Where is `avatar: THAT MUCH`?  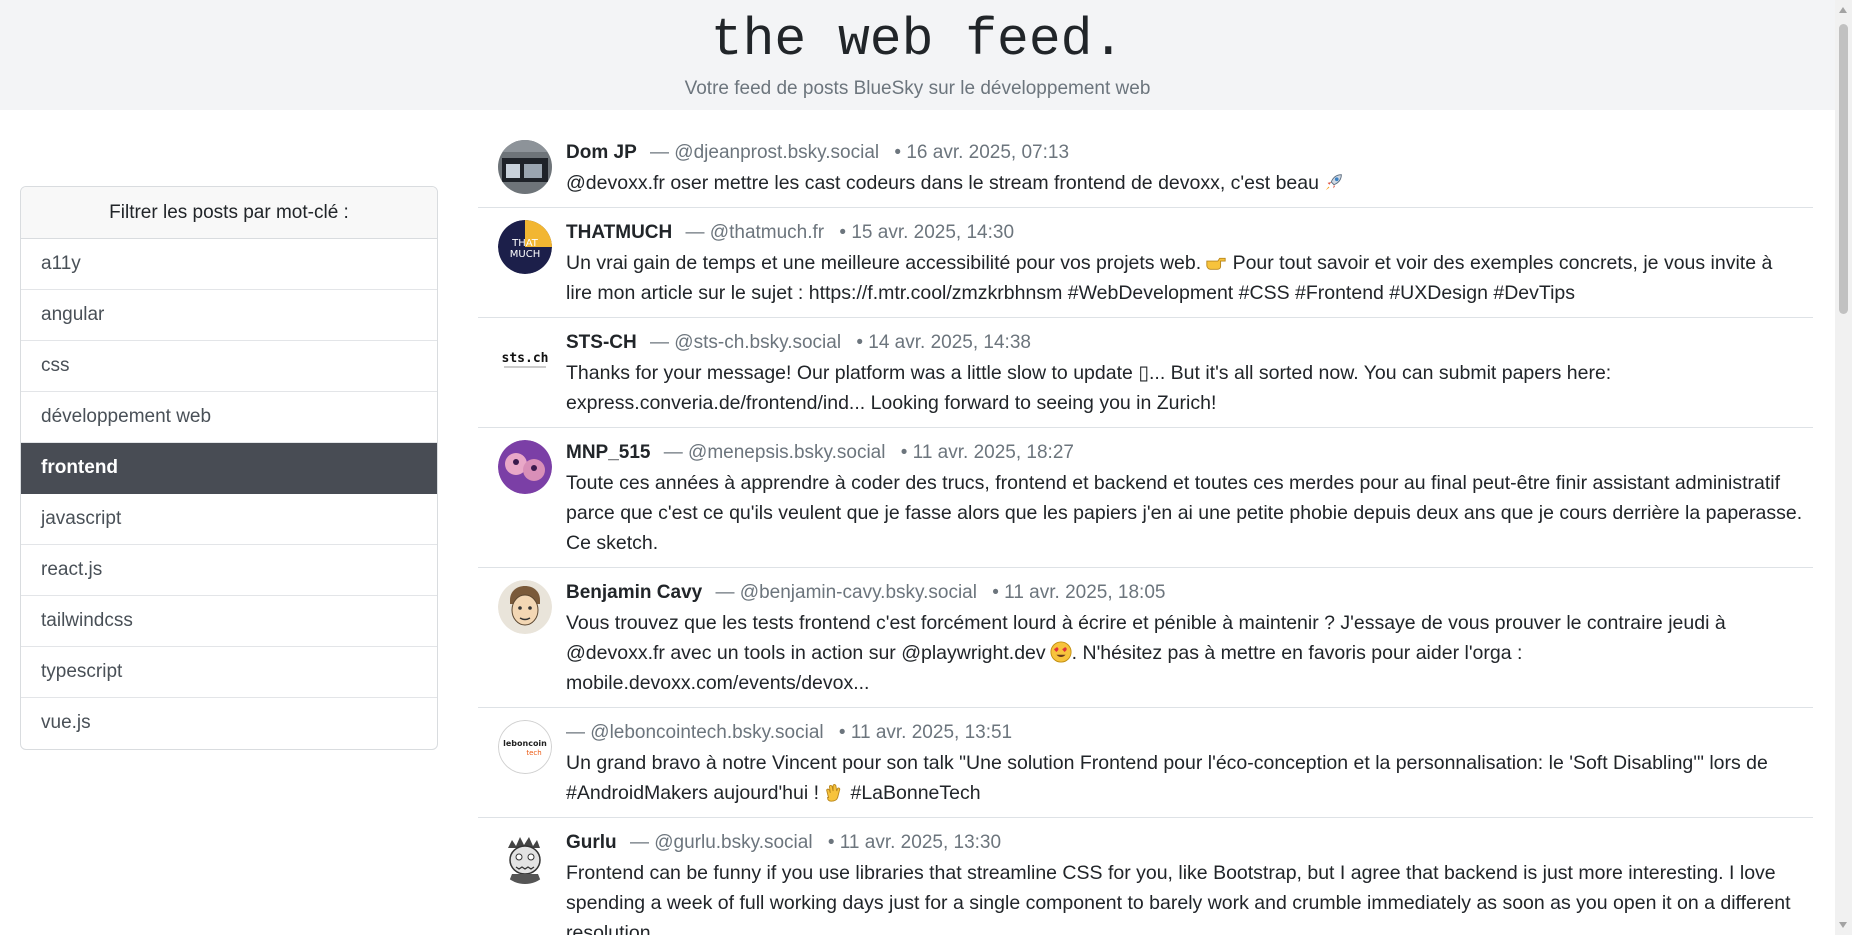
avatar: THAT MUCH is located at coordinates (525, 247).